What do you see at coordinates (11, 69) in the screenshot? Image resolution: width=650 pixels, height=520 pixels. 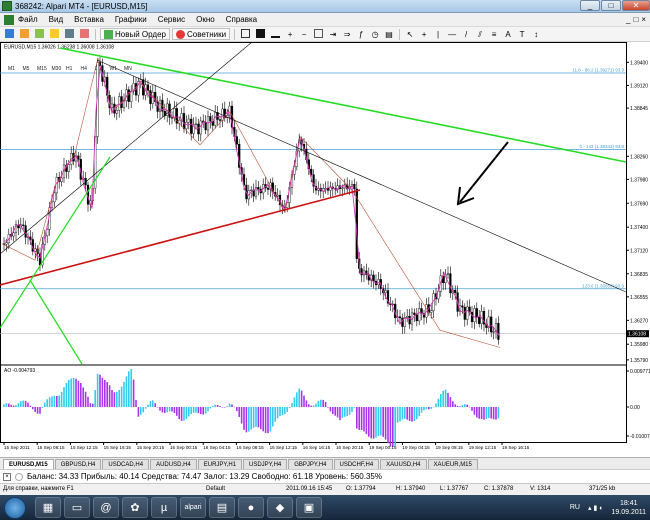 I see `timeframe-m1: M1` at bounding box center [11, 69].